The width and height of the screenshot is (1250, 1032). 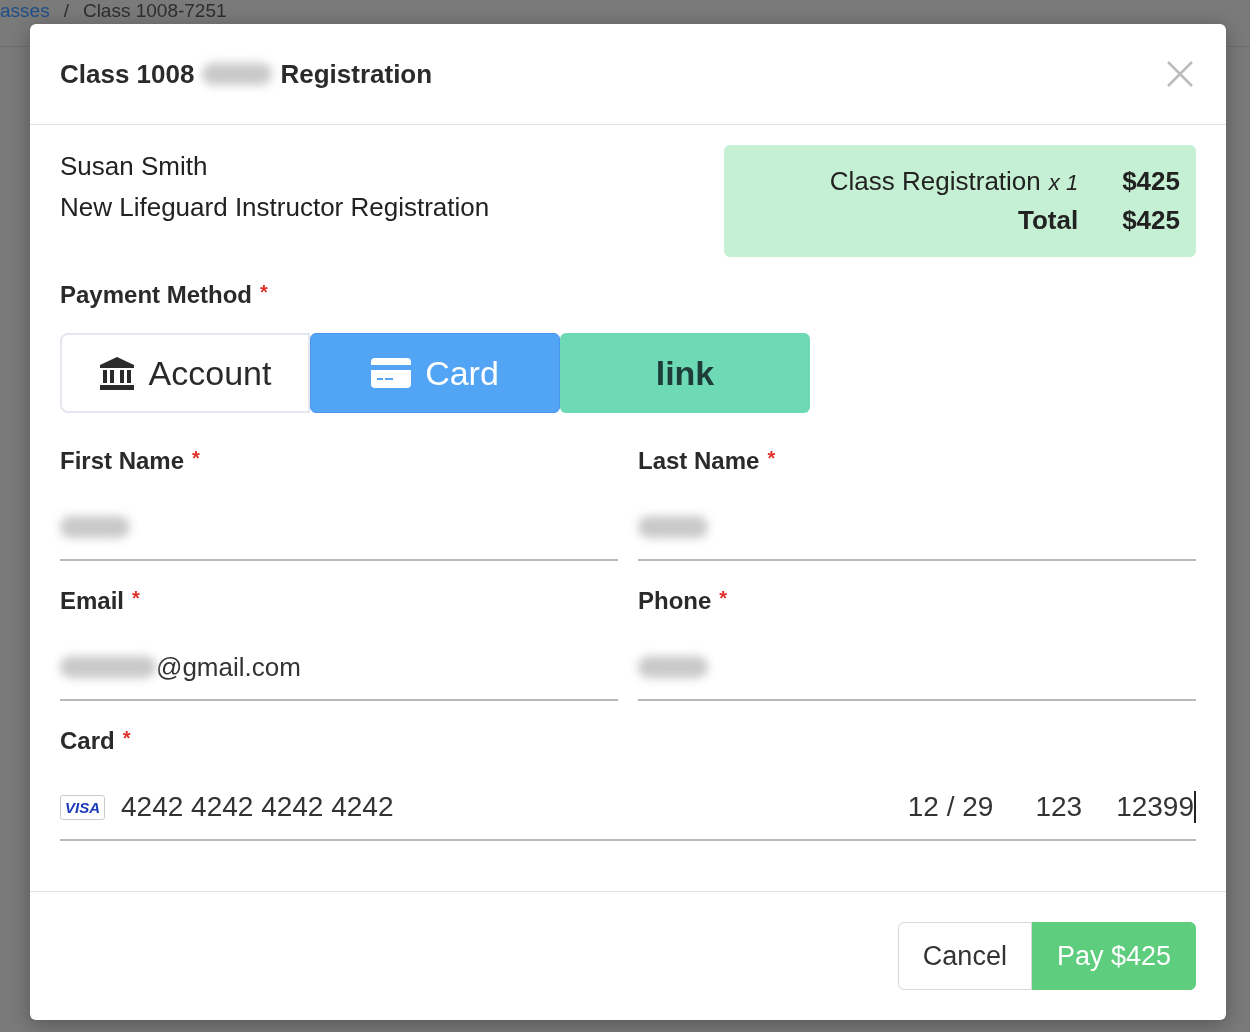 What do you see at coordinates (122, 461) in the screenshot?
I see `field-label: First Name` at bounding box center [122, 461].